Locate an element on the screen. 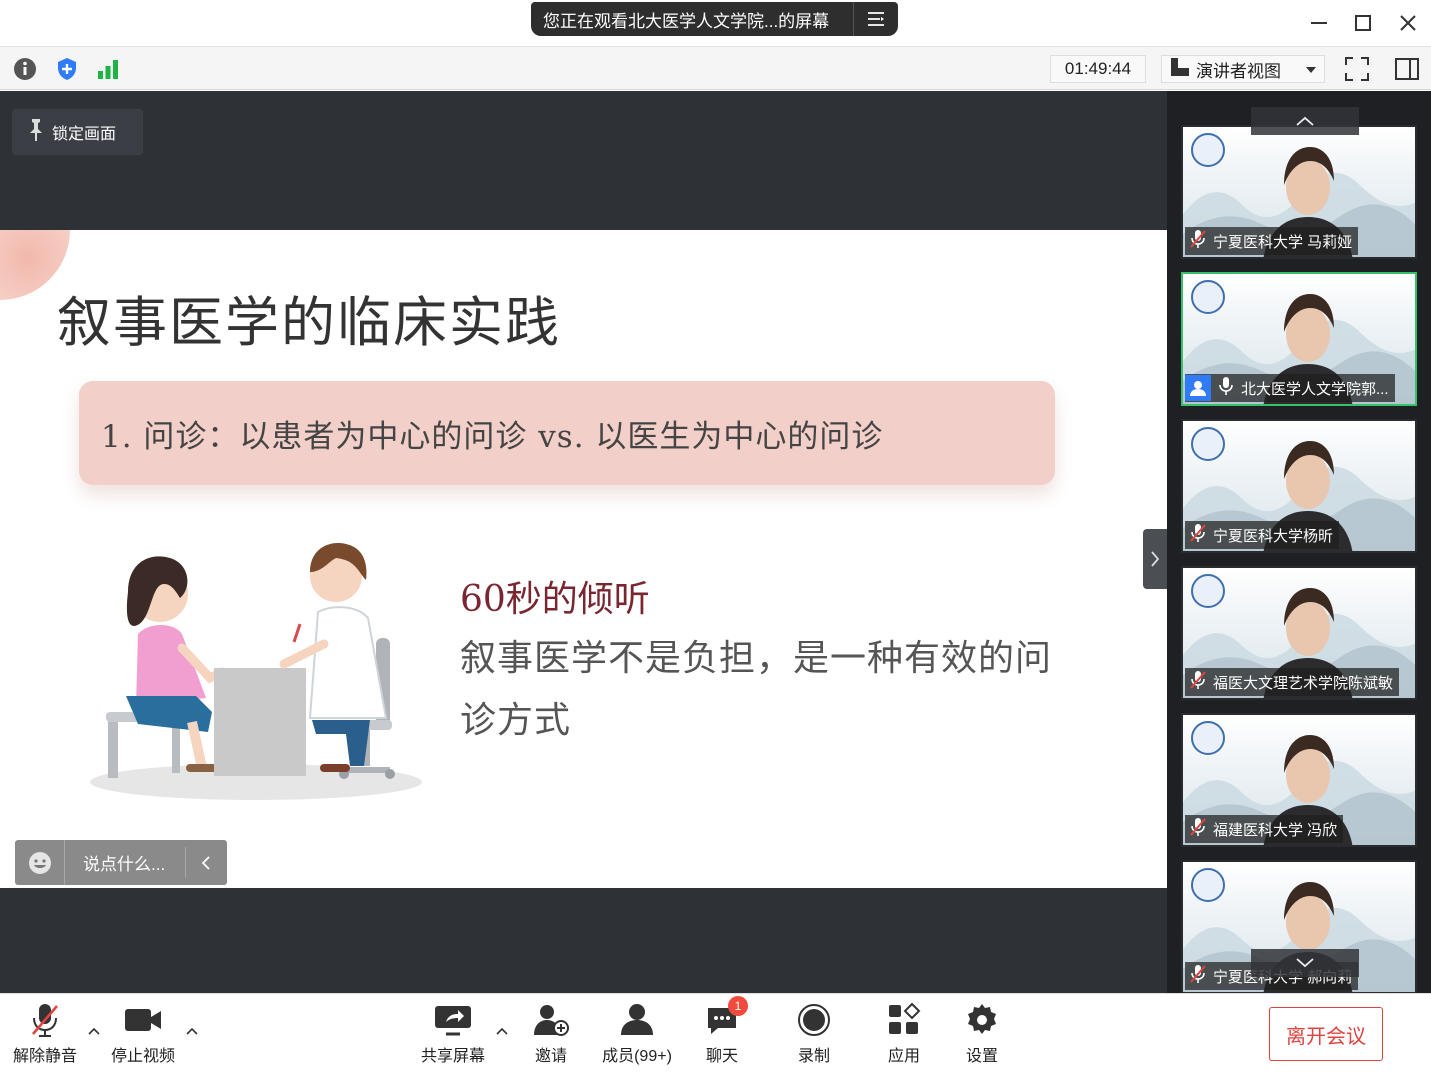 The height and width of the screenshot is (1076, 1431). lock-view-button: 锁定画面 is located at coordinates (77, 132).